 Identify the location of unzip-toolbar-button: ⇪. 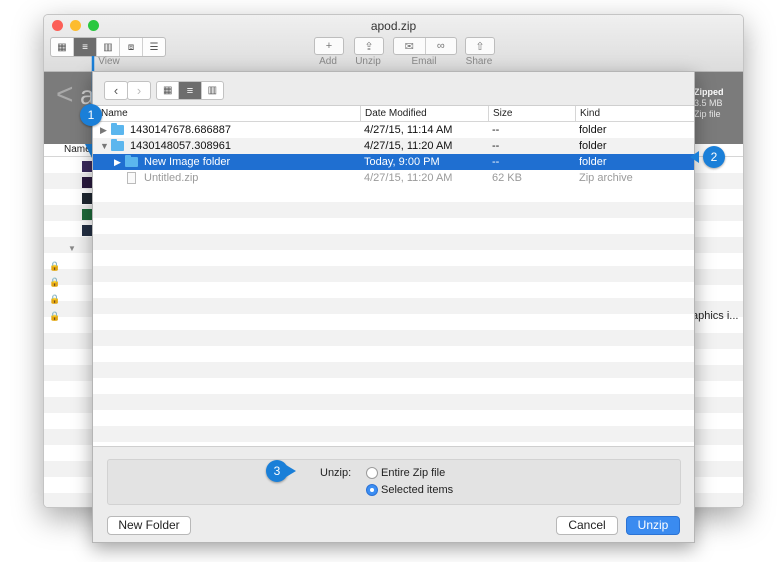
(369, 46).